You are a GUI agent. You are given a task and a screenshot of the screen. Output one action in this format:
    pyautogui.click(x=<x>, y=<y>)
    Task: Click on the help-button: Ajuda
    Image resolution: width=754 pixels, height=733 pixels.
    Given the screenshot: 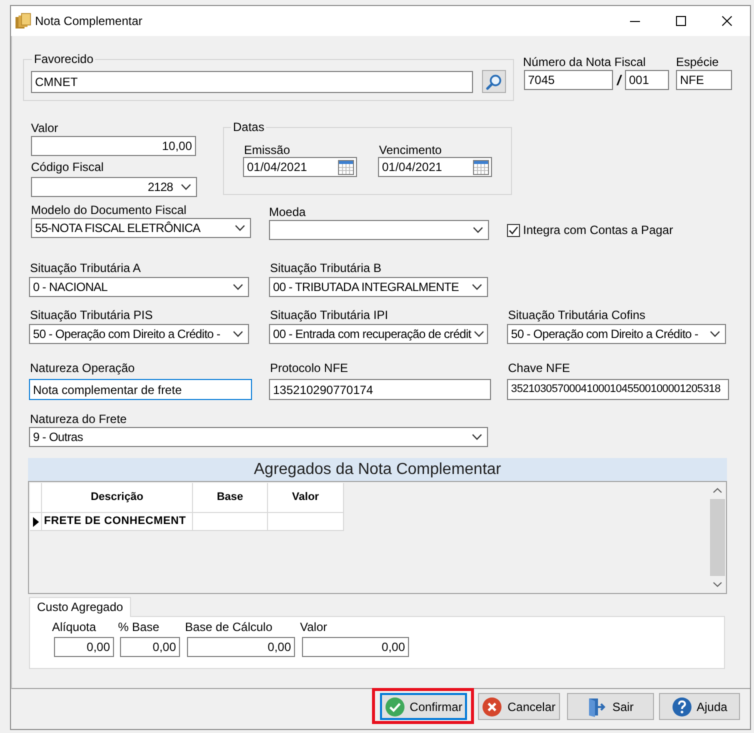 What is the action you would take?
    pyautogui.click(x=699, y=706)
    